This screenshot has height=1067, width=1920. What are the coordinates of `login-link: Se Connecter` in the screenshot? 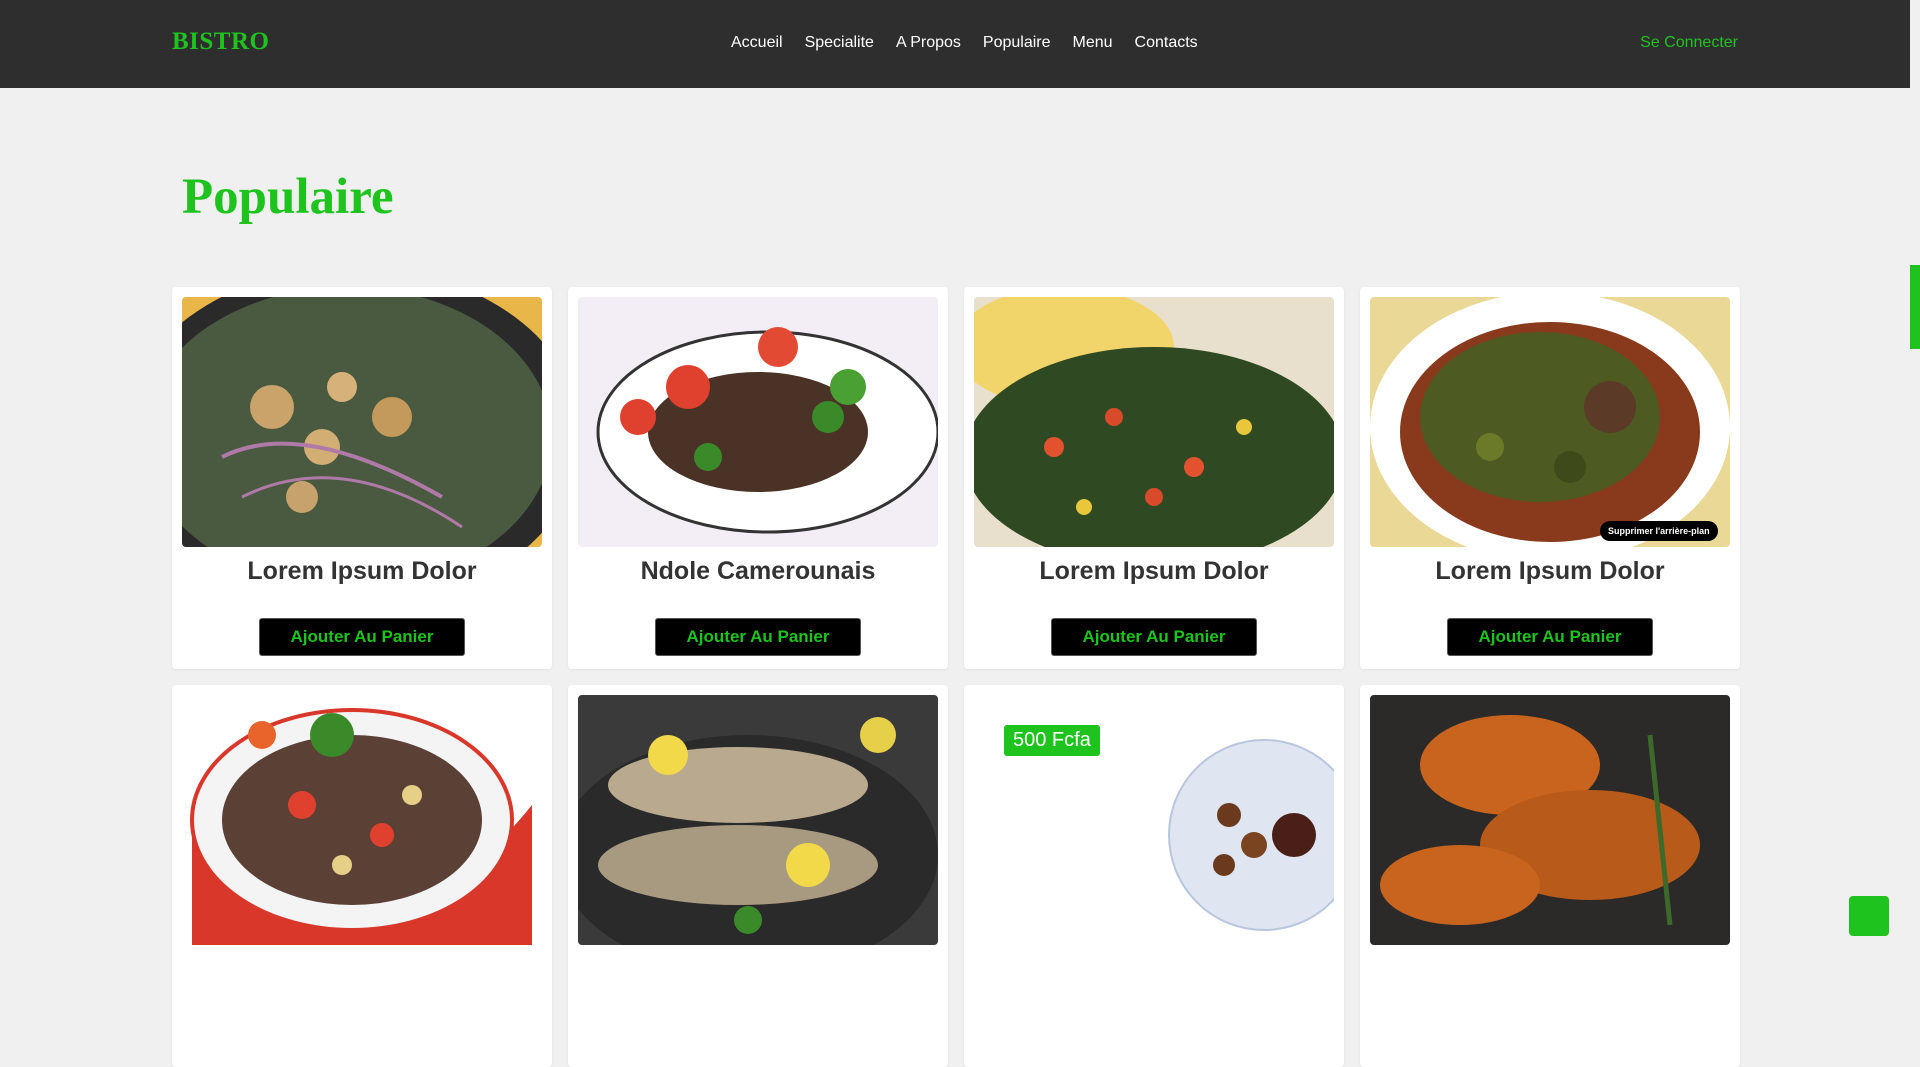 It's located at (1689, 43).